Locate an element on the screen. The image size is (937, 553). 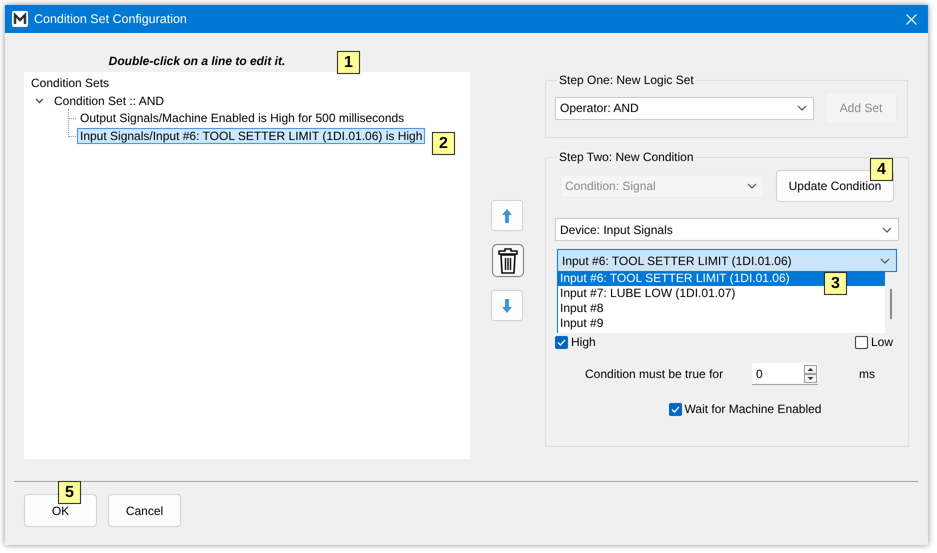
high-checkbox is located at coordinates (561, 342).